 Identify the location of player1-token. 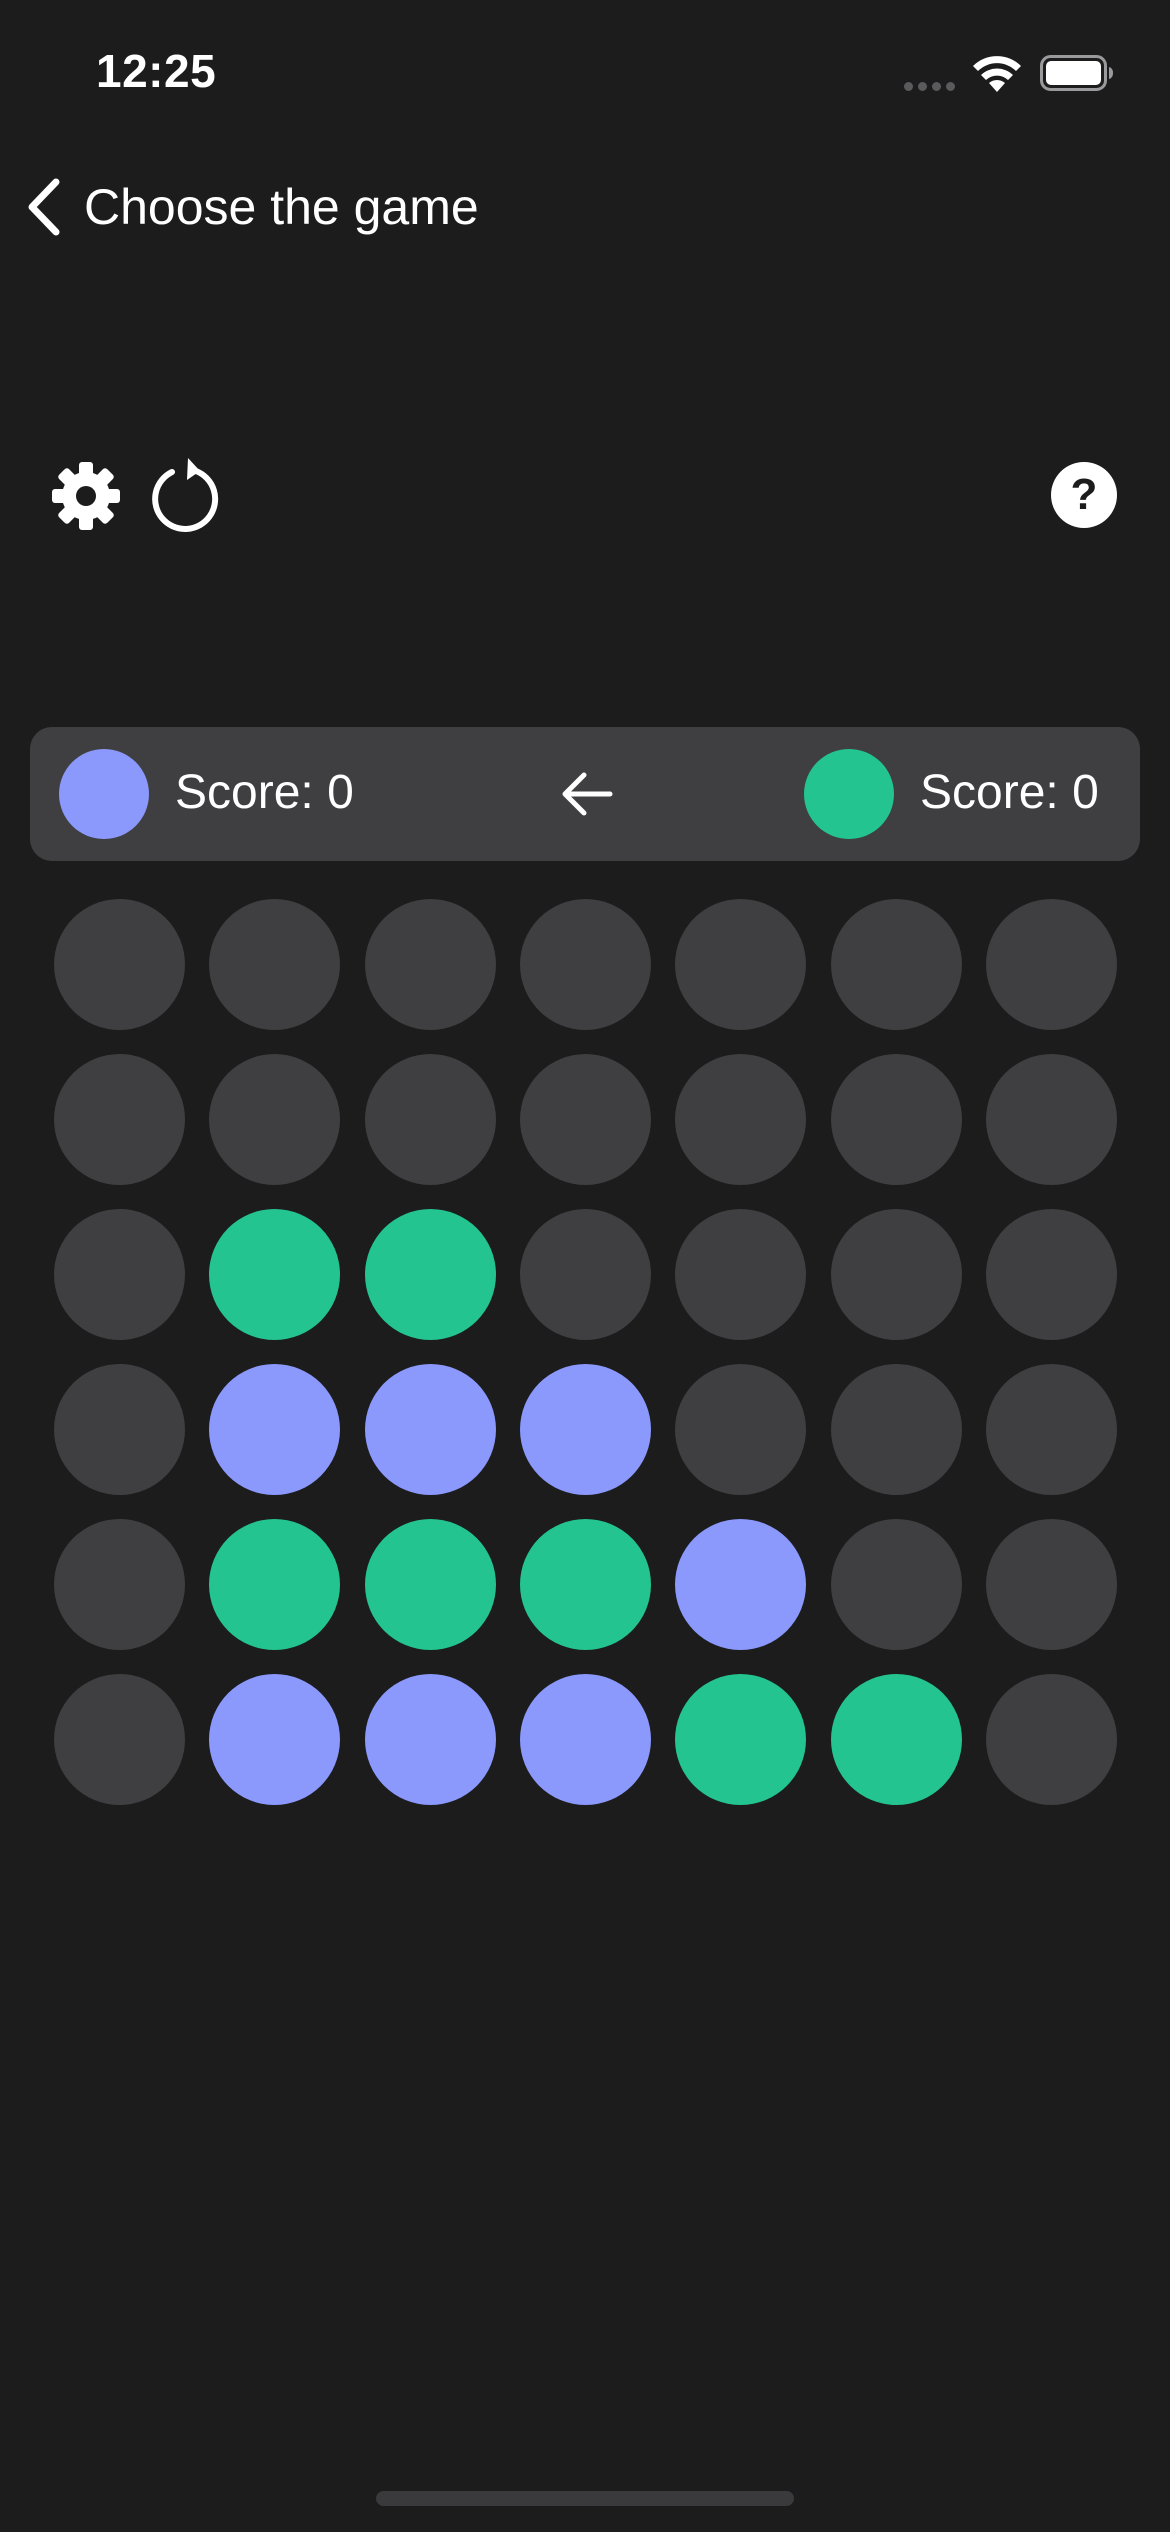
(104, 794).